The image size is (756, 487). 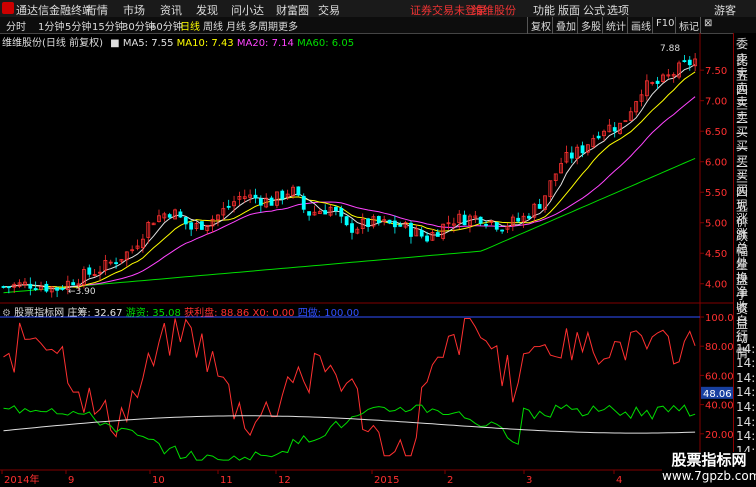 What do you see at coordinates (329, 10) in the screenshot?
I see `menu-trade: 交易` at bounding box center [329, 10].